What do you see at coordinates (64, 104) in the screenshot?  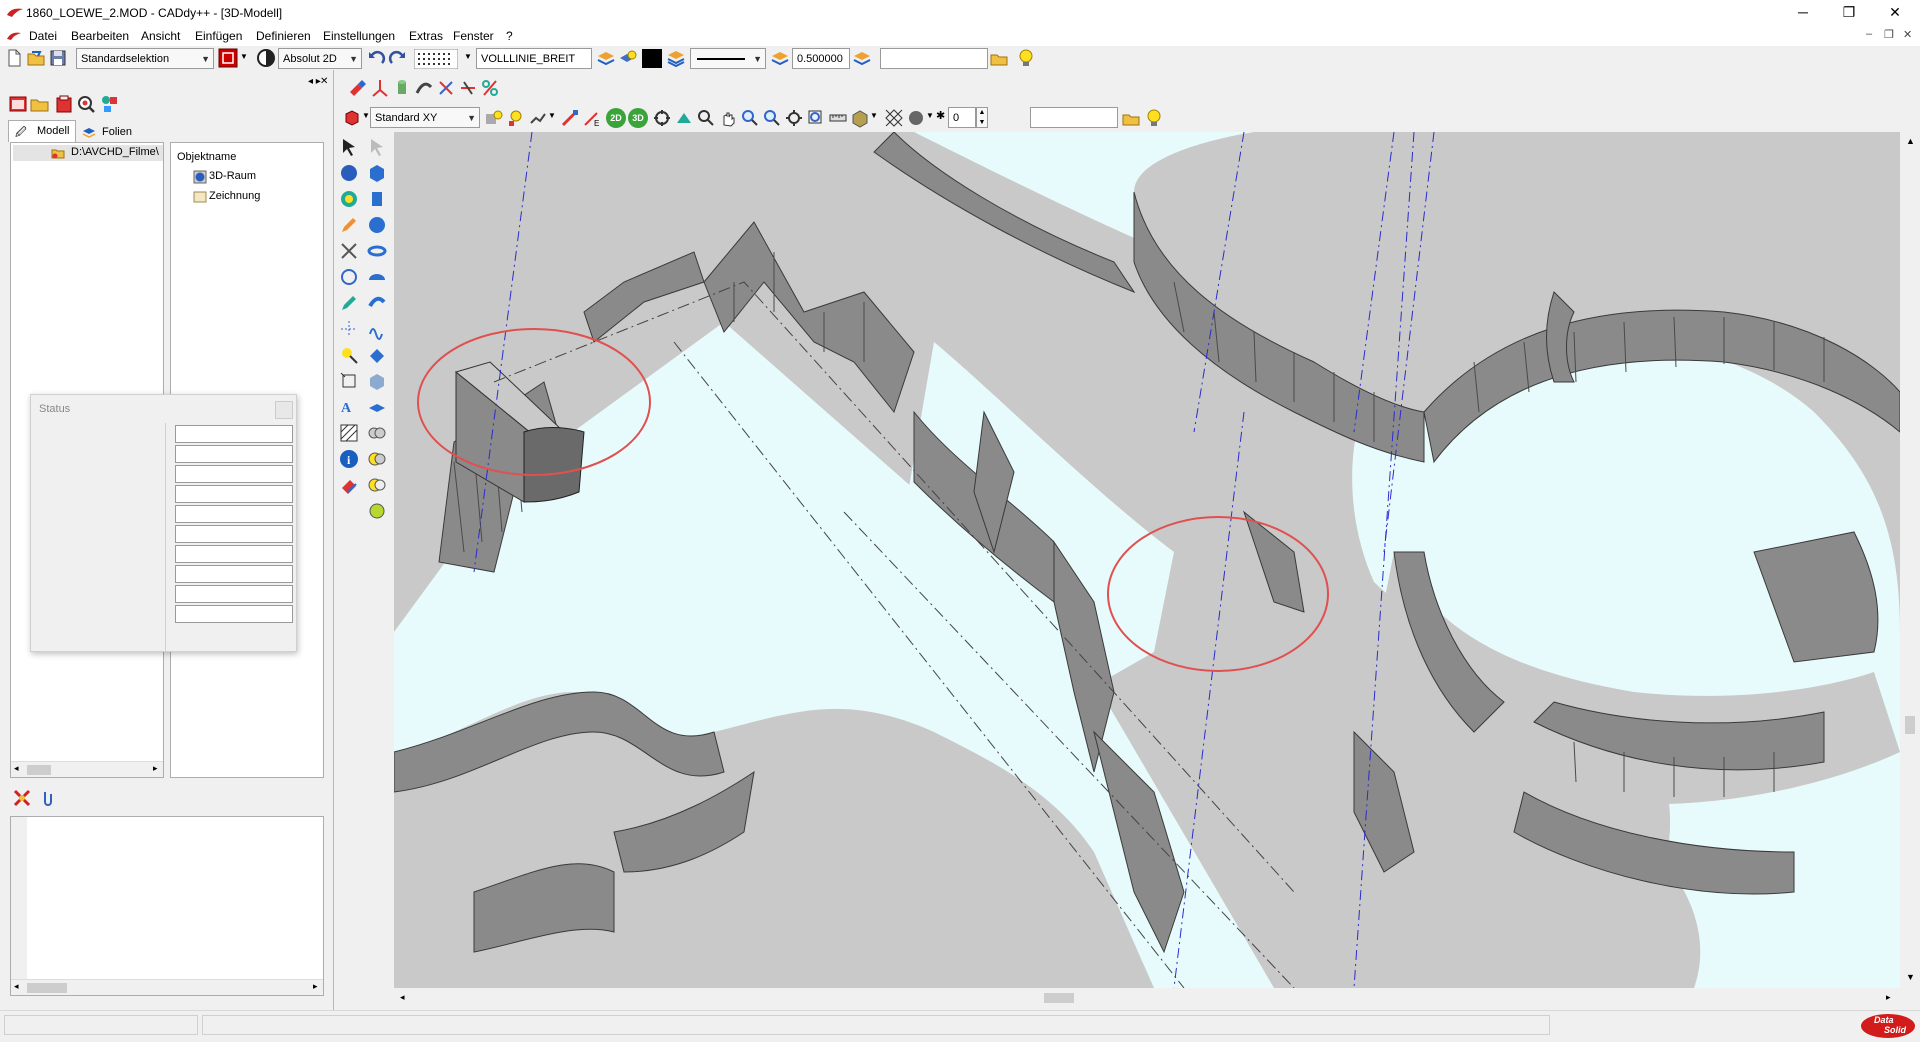 I see `clipboard-icon` at bounding box center [64, 104].